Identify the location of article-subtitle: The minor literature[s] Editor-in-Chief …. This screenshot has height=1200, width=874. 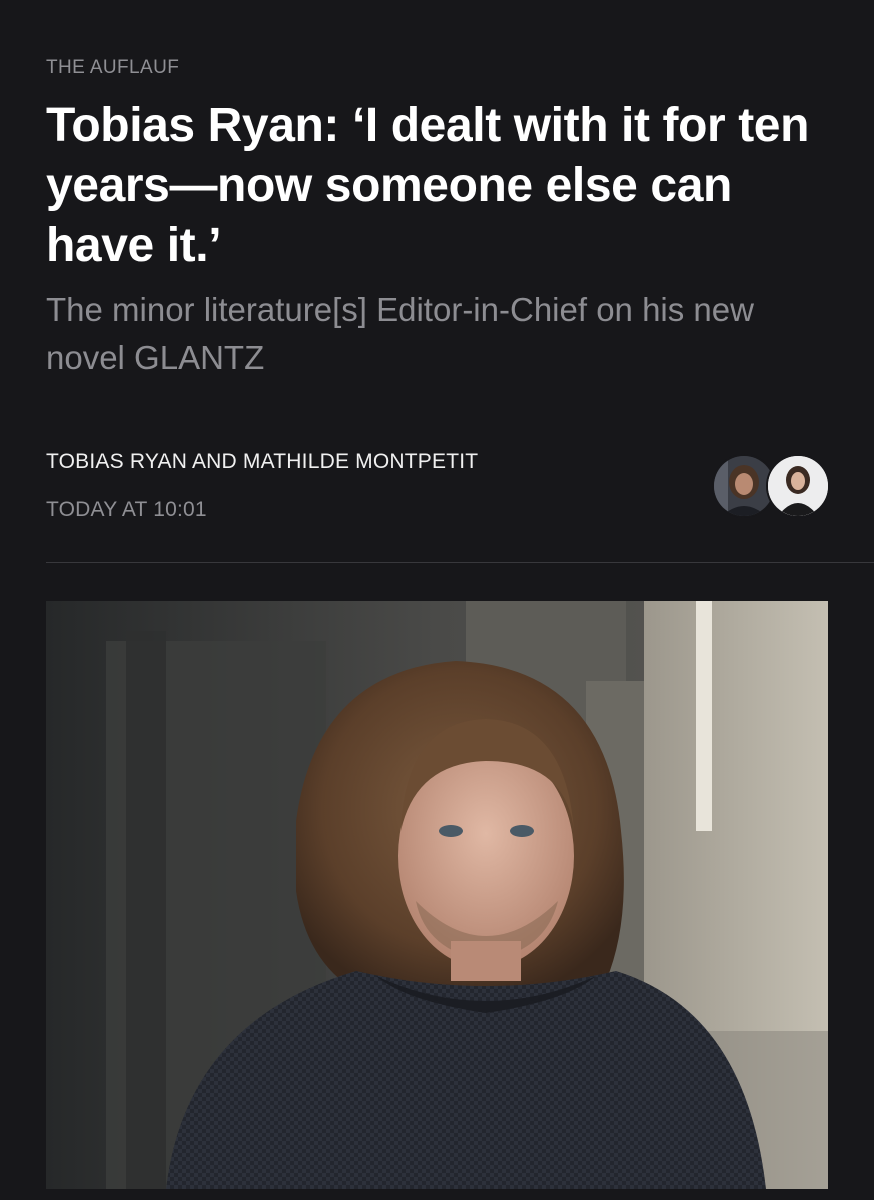
(400, 333).